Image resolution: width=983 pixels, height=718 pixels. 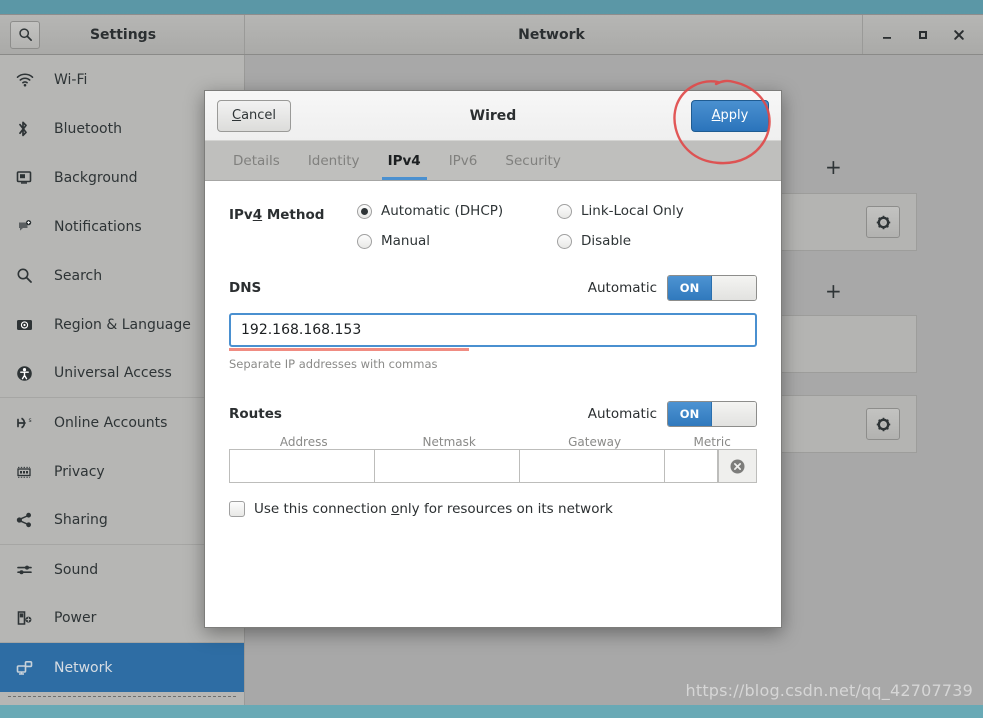 What do you see at coordinates (75, 618) in the screenshot?
I see `sidebar-item-label: Power` at bounding box center [75, 618].